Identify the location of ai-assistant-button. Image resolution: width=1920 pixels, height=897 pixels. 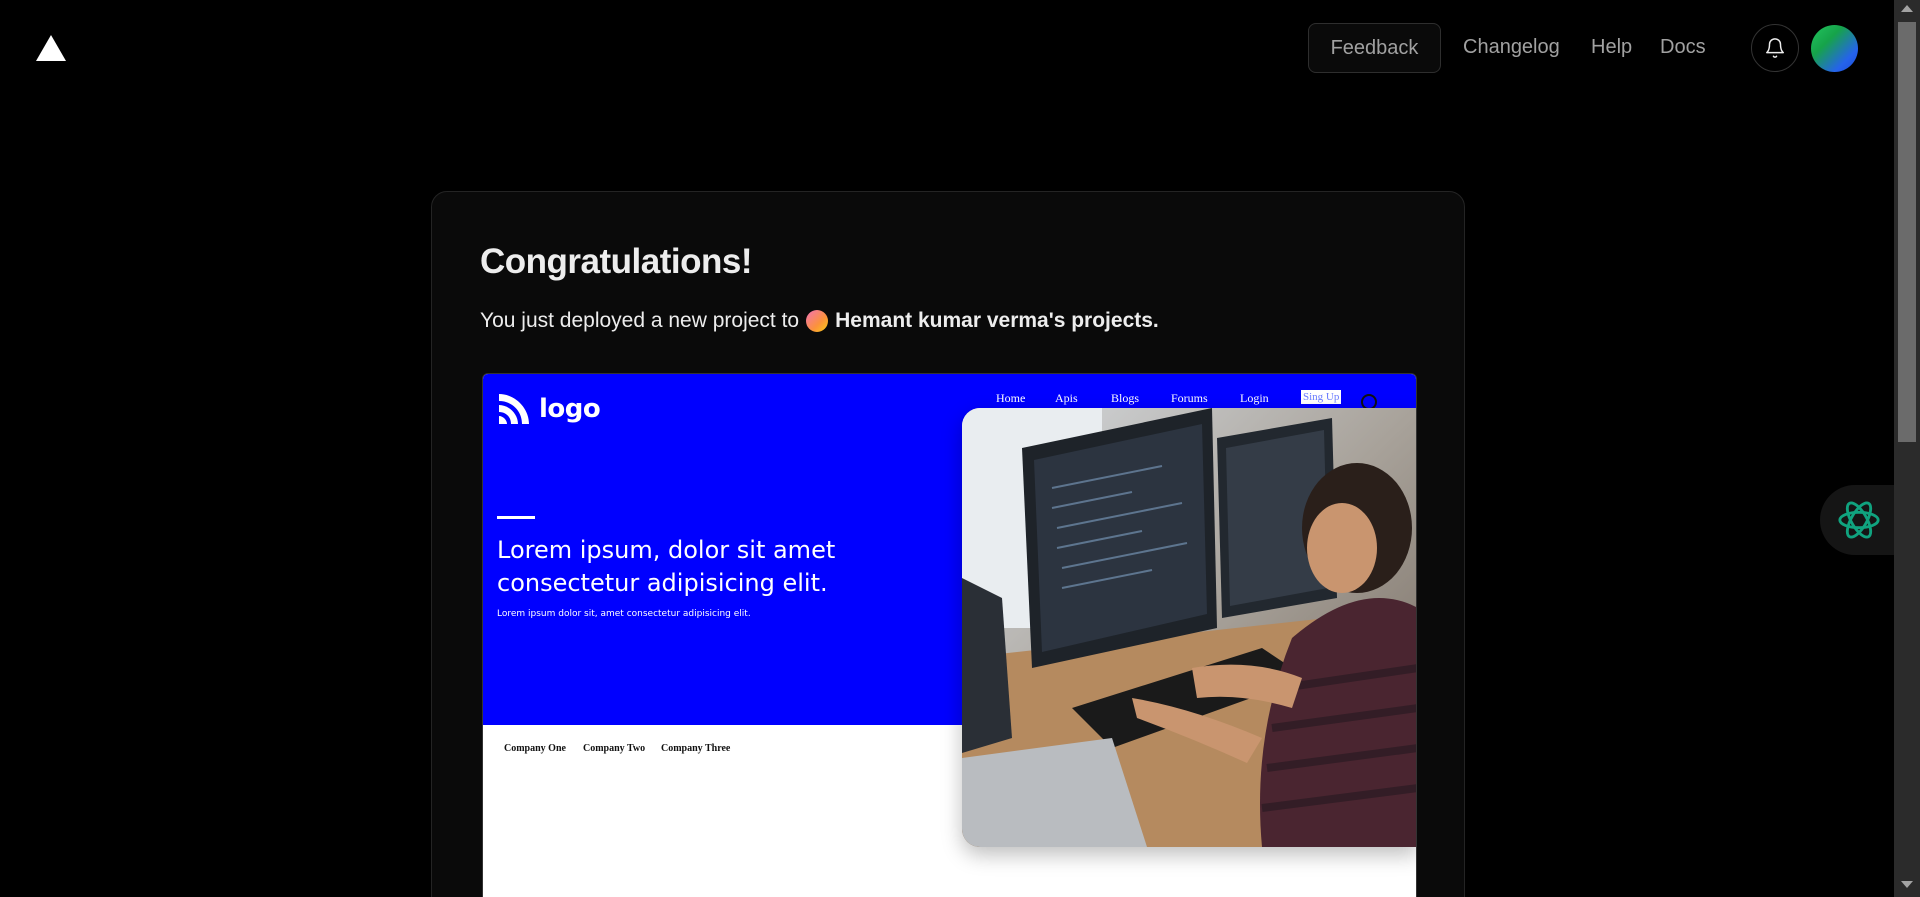
(1858, 520).